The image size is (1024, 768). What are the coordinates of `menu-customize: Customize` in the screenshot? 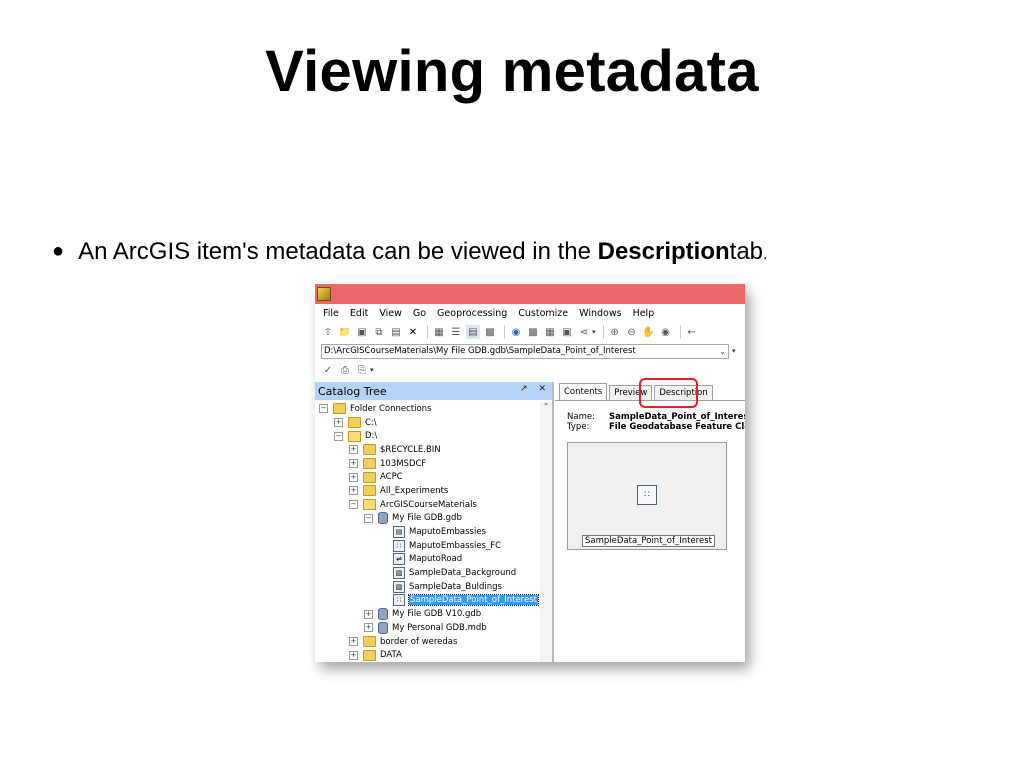 It's located at (543, 313).